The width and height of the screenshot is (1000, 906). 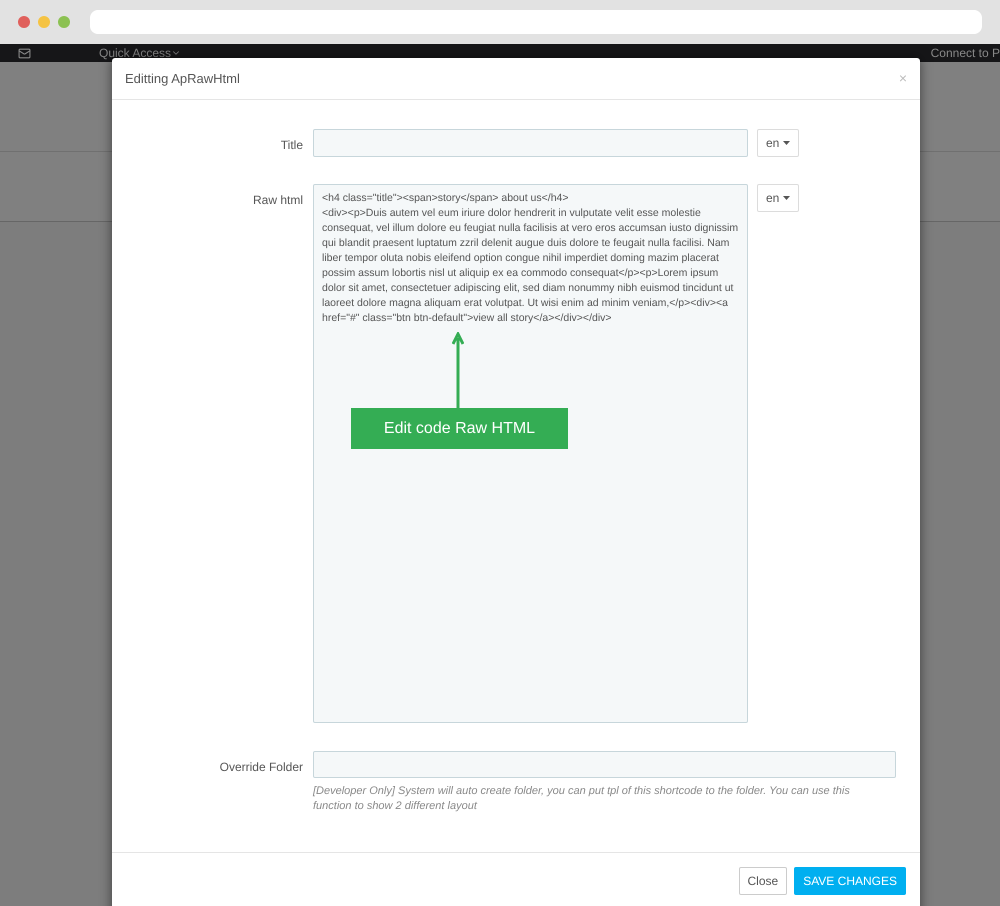 I want to click on address-bar, so click(x=536, y=22).